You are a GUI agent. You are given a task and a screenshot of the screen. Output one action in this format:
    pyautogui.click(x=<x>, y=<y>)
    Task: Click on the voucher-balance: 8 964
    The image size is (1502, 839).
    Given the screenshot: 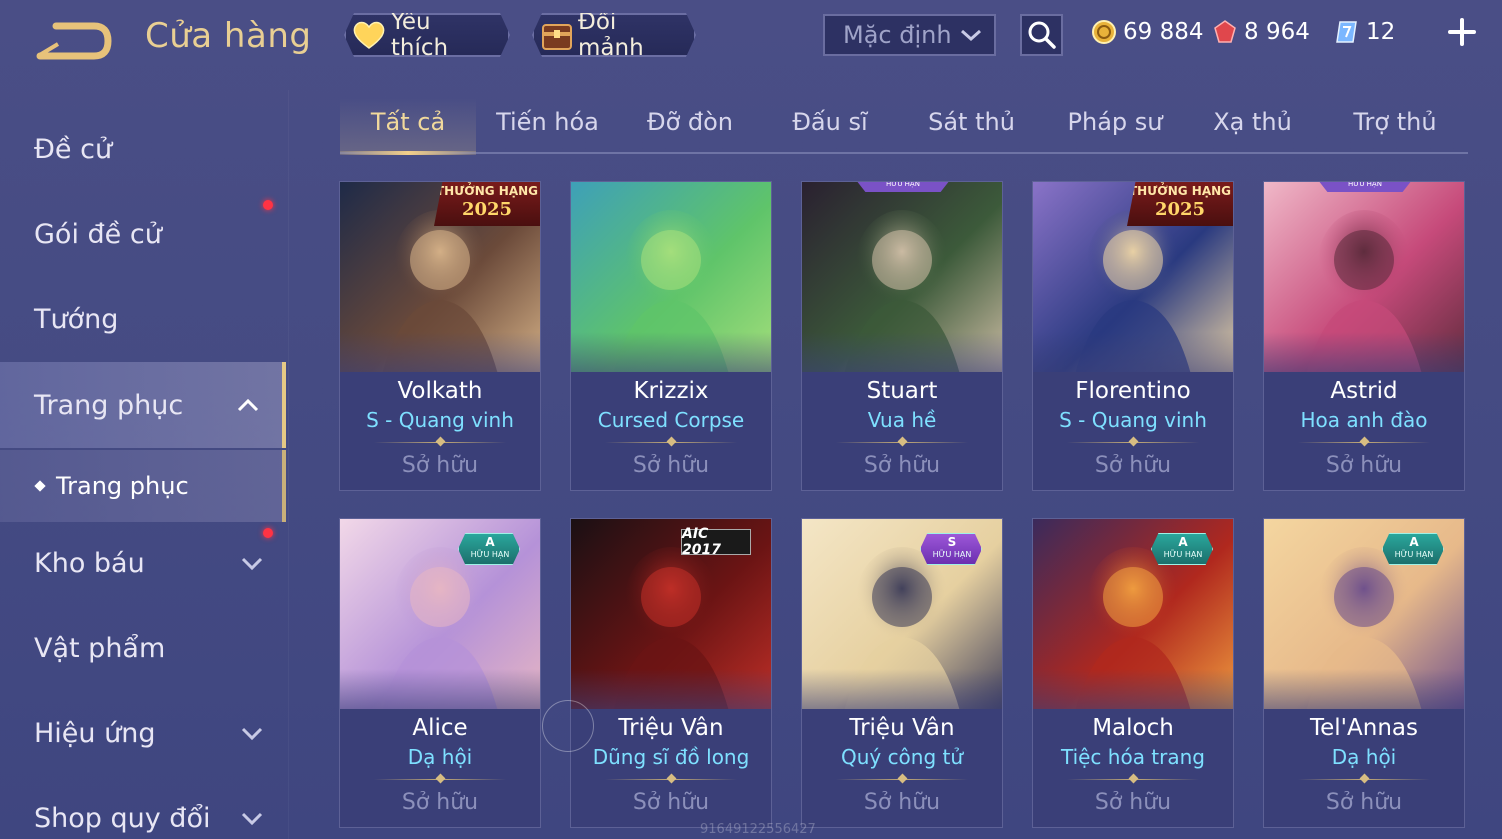 What is the action you would take?
    pyautogui.click(x=1261, y=32)
    